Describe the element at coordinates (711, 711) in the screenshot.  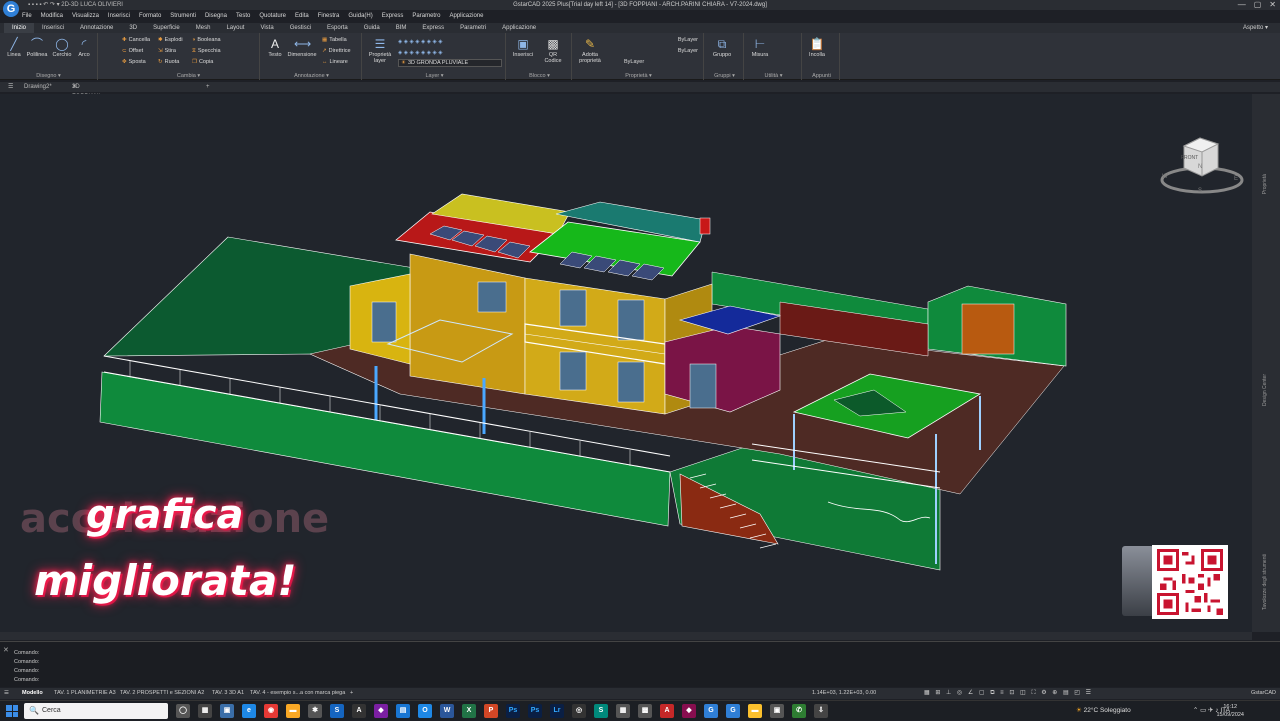
I see `gstarcad-icon: G` at that location.